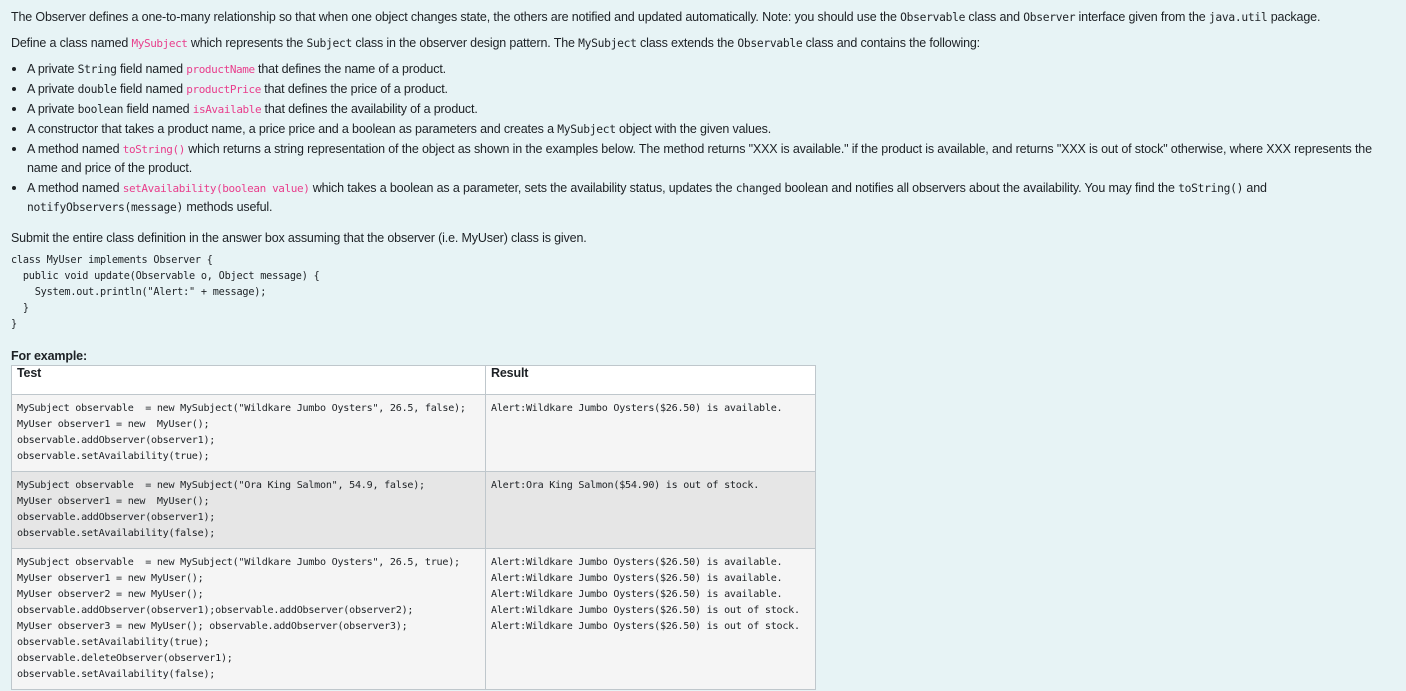 This screenshot has height=691, width=1406. I want to click on code-java-util: java.util, so click(1238, 17).